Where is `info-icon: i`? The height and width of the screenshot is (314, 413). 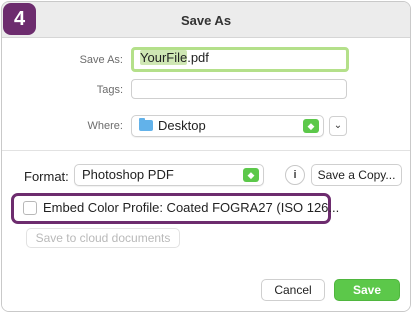
info-icon: i is located at coordinates (295, 175).